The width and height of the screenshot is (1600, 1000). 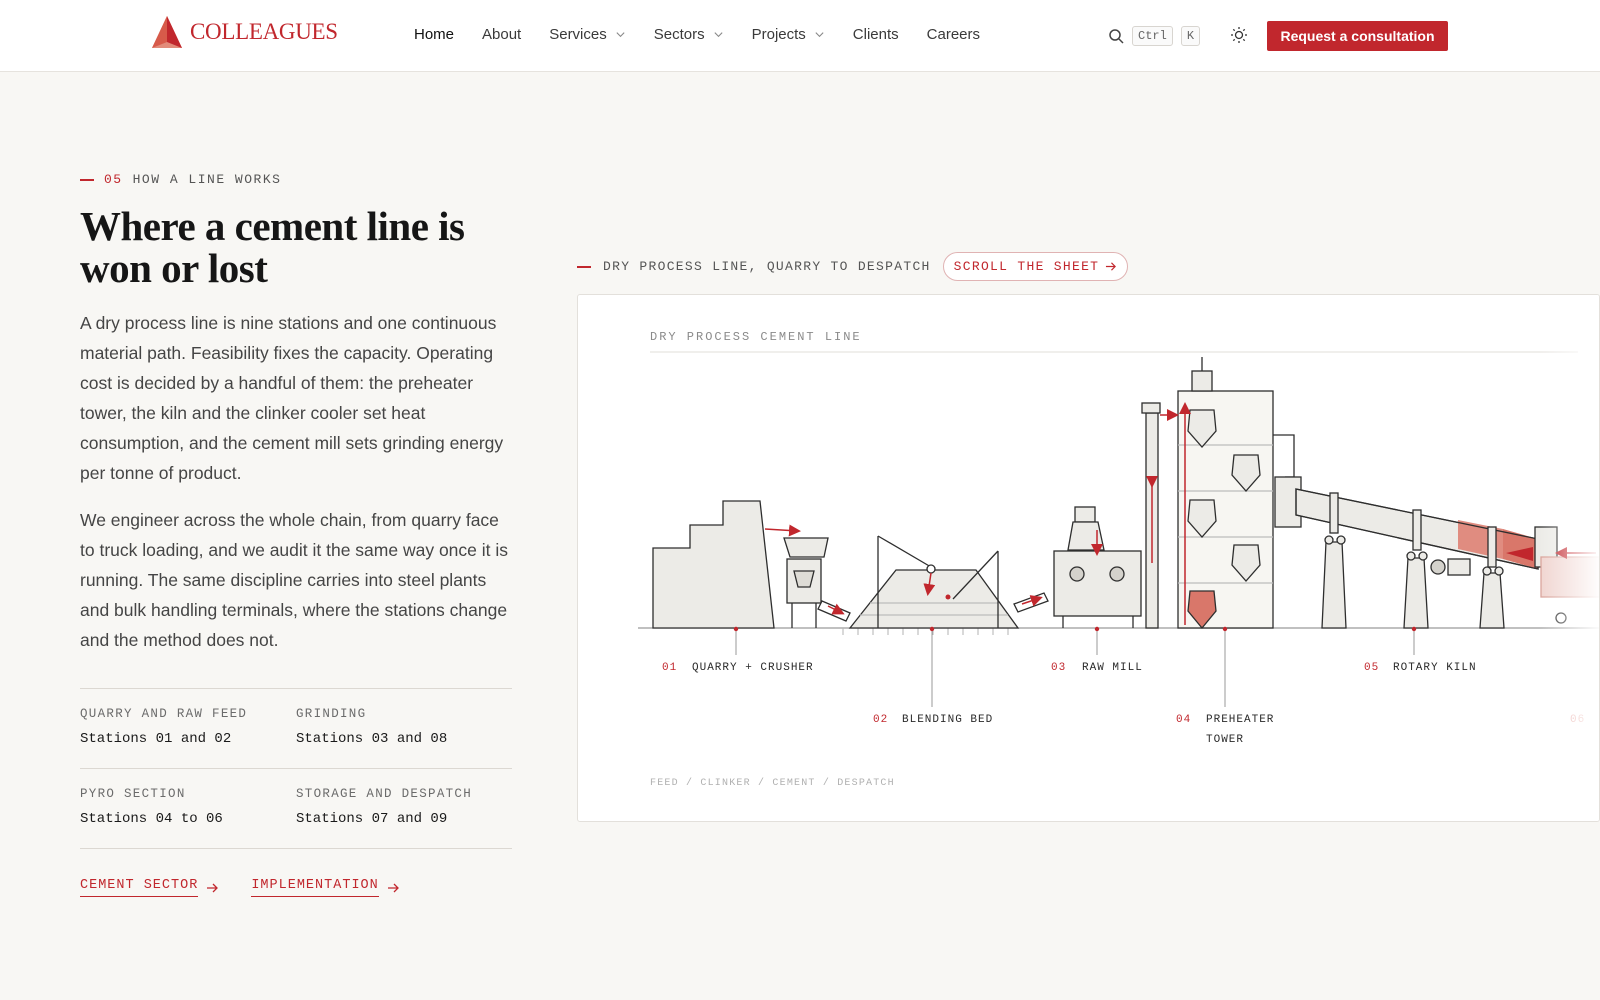 I want to click on nav-careers: Careers, so click(x=953, y=34).